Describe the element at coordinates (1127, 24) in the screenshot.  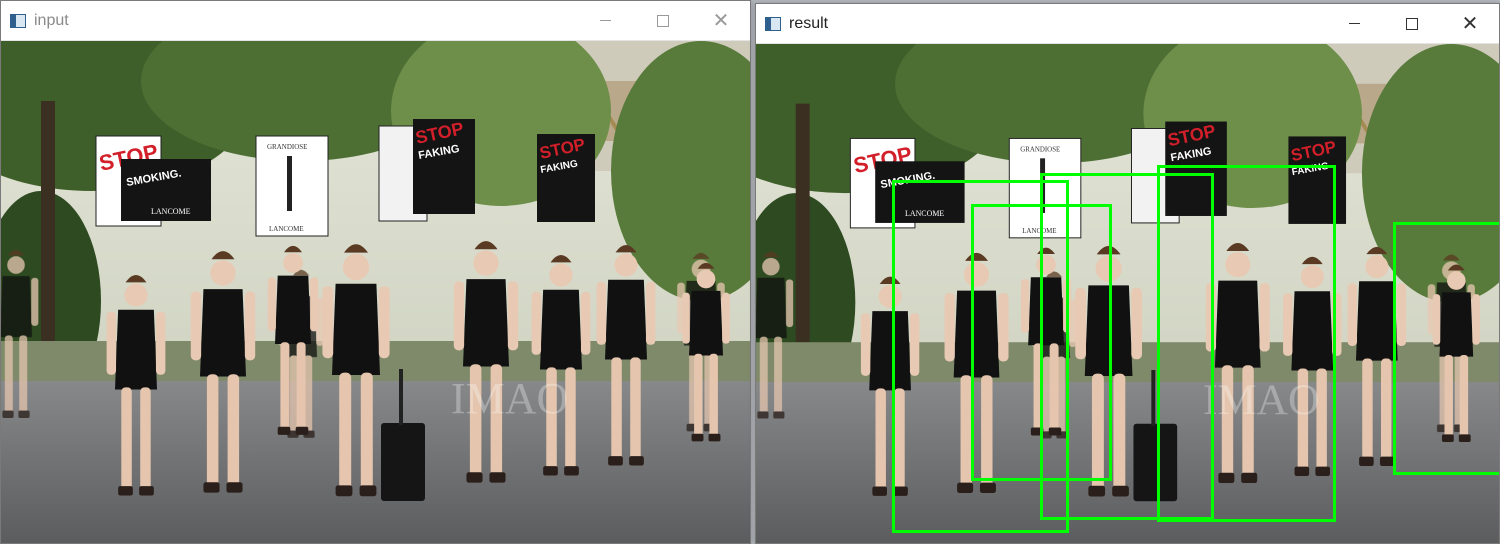
I see `result-titlebar: result ✕` at that location.